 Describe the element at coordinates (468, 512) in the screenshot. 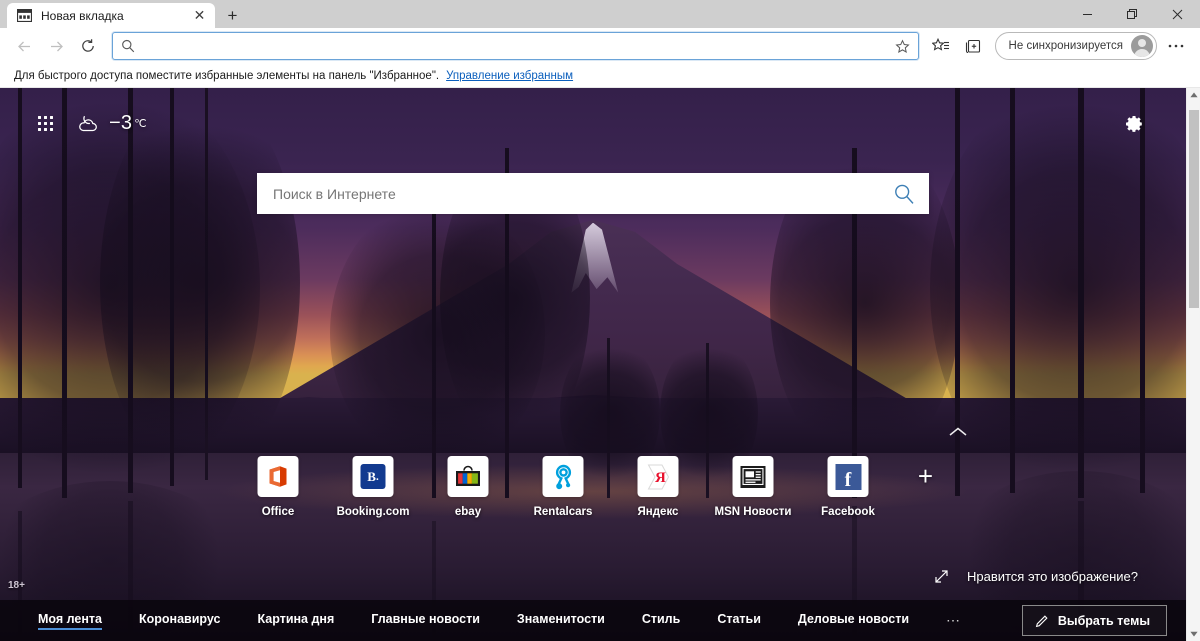

I see `tile-label: ebay` at that location.